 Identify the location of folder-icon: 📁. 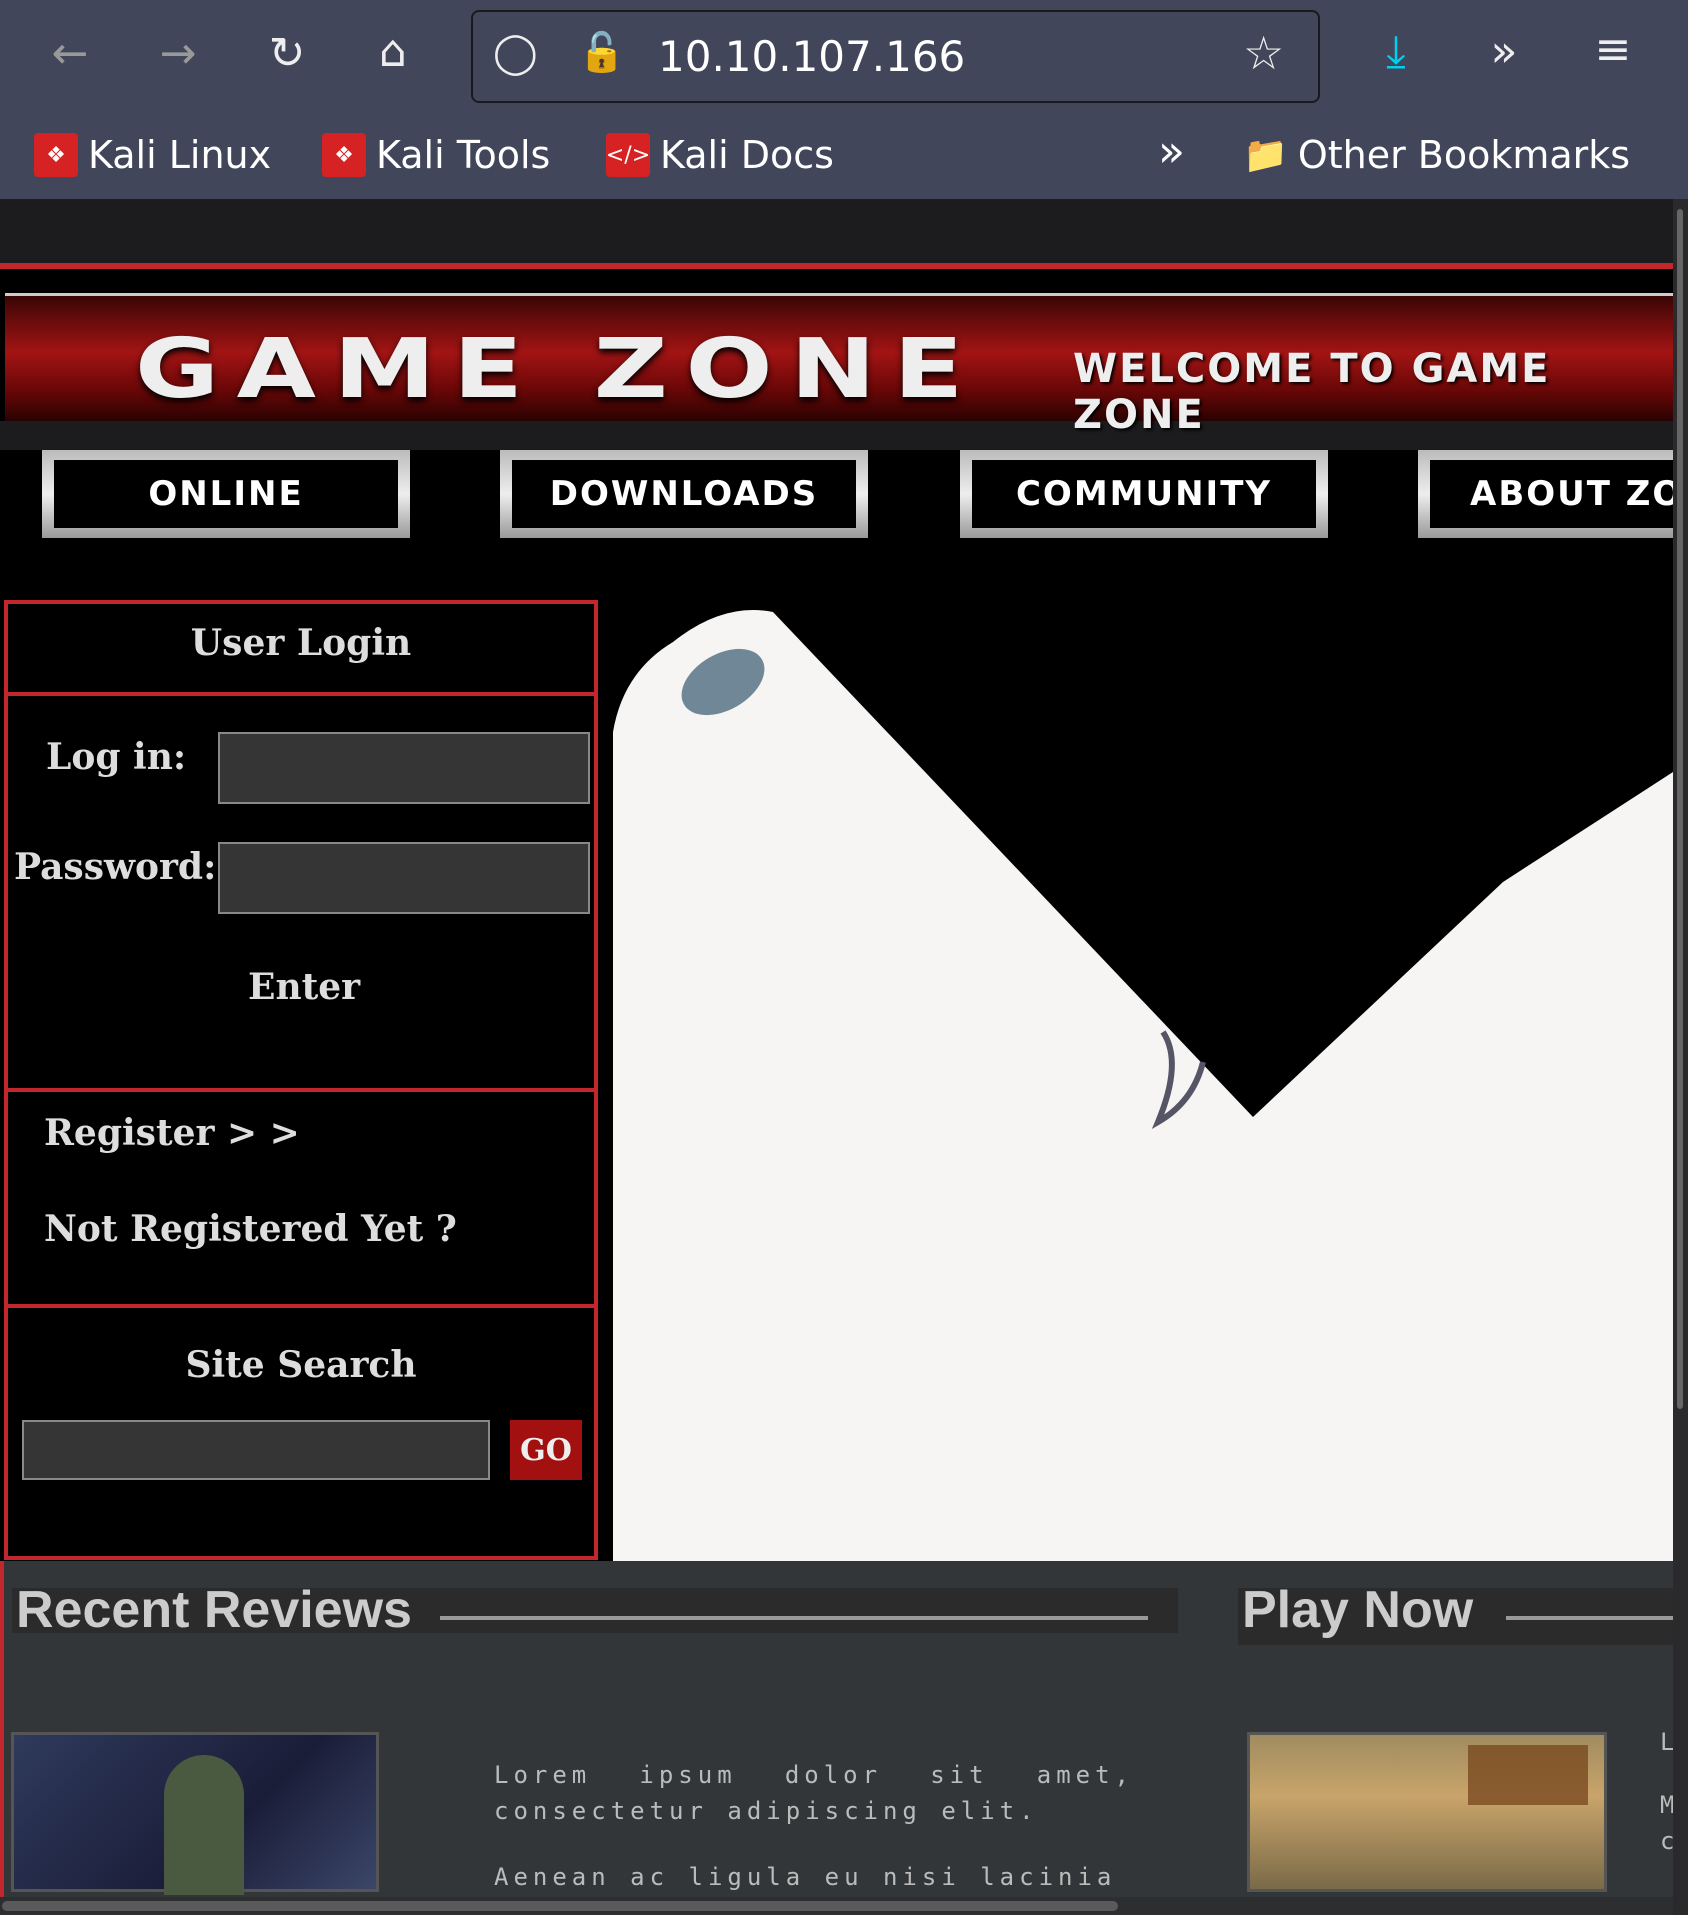
(1265, 155).